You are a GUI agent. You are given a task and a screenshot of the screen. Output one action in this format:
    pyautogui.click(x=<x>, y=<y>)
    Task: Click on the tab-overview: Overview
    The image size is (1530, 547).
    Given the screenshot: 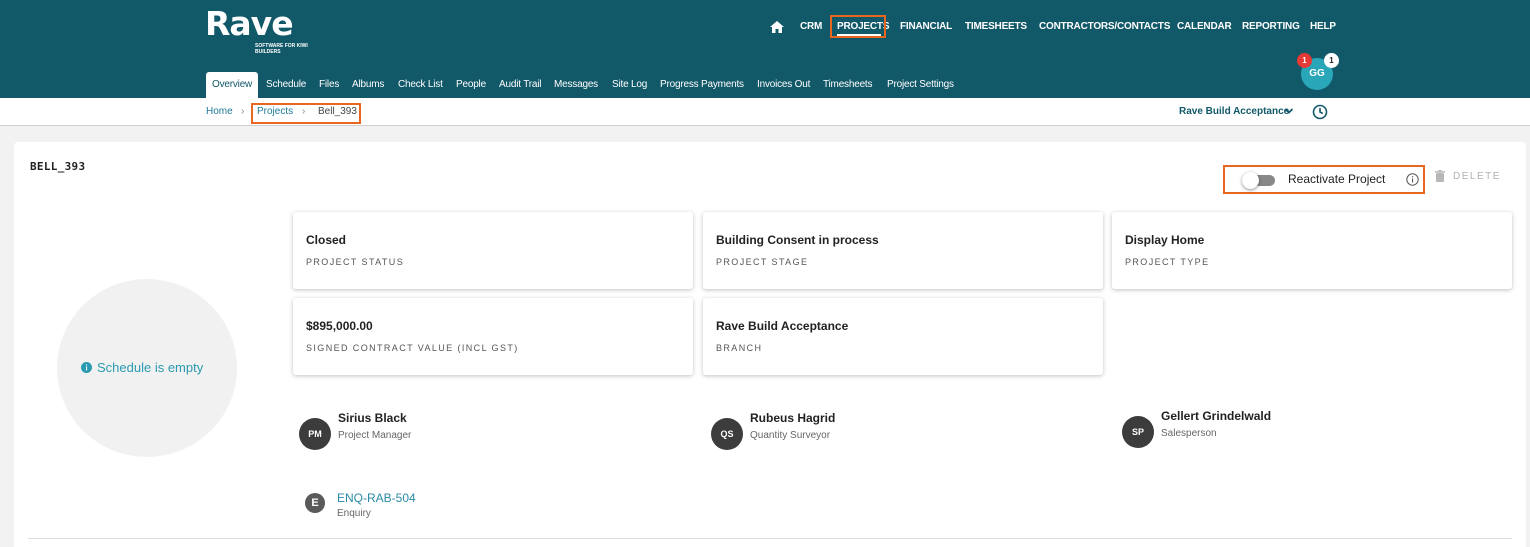 What is the action you would take?
    pyautogui.click(x=232, y=85)
    